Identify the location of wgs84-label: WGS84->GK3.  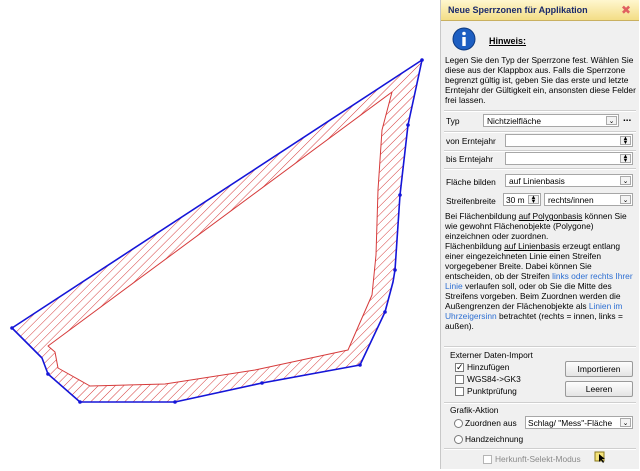
(494, 379).